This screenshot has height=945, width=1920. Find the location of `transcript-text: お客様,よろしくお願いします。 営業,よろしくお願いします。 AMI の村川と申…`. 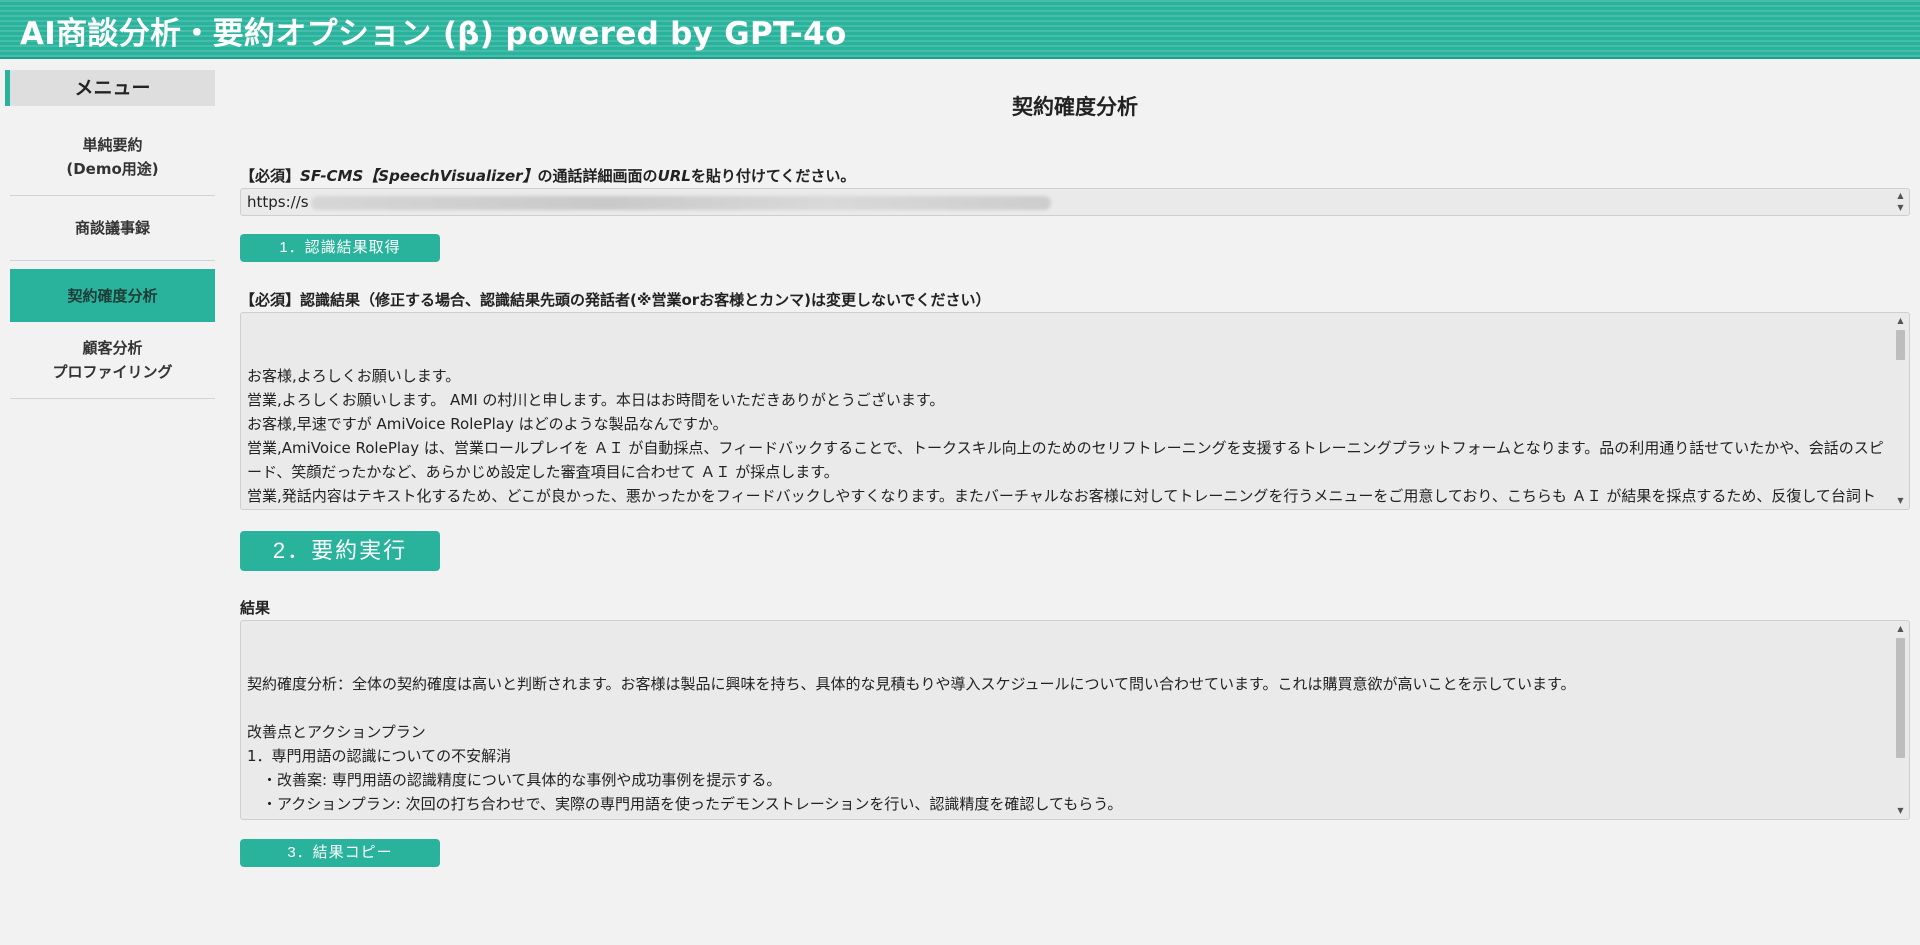

transcript-text: お客様,よろしくお願いします。 営業,よろしくお願いします。 AMI の村川と申… is located at coordinates (1065, 436).